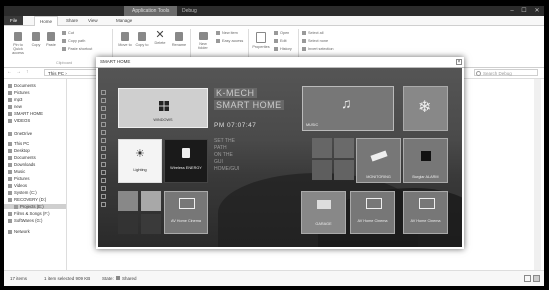 The width and height of the screenshot is (549, 290). What do you see at coordinates (125, 39) in the screenshot?
I see `move-to-button: Move to` at bounding box center [125, 39].